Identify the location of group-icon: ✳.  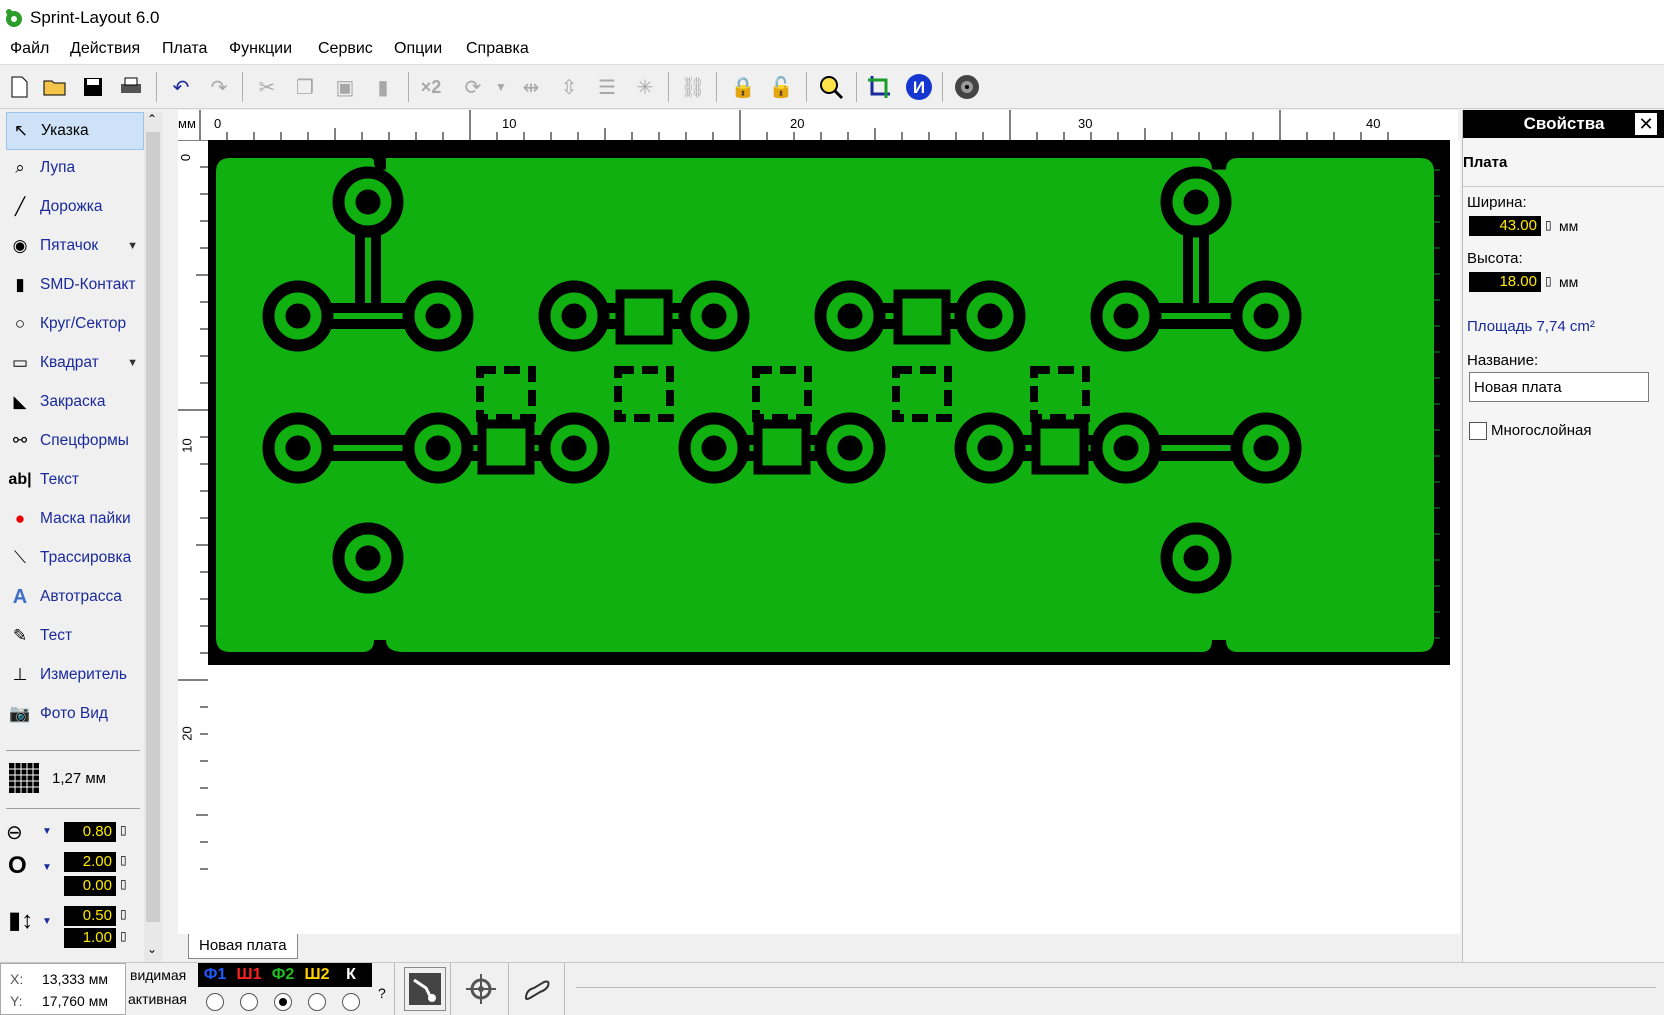
(645, 87).